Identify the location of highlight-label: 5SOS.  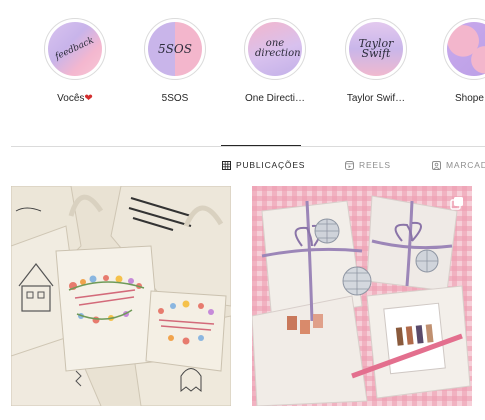
(175, 98).